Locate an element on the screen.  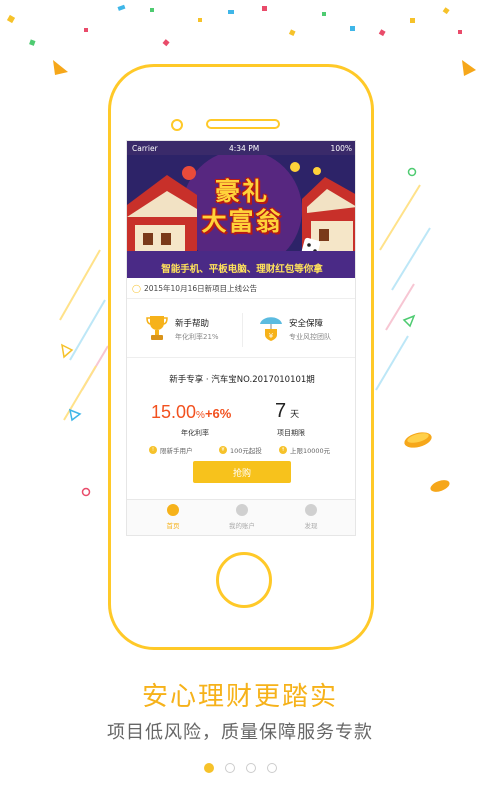
feature-title: 新手帮助 is located at coordinates (192, 324).